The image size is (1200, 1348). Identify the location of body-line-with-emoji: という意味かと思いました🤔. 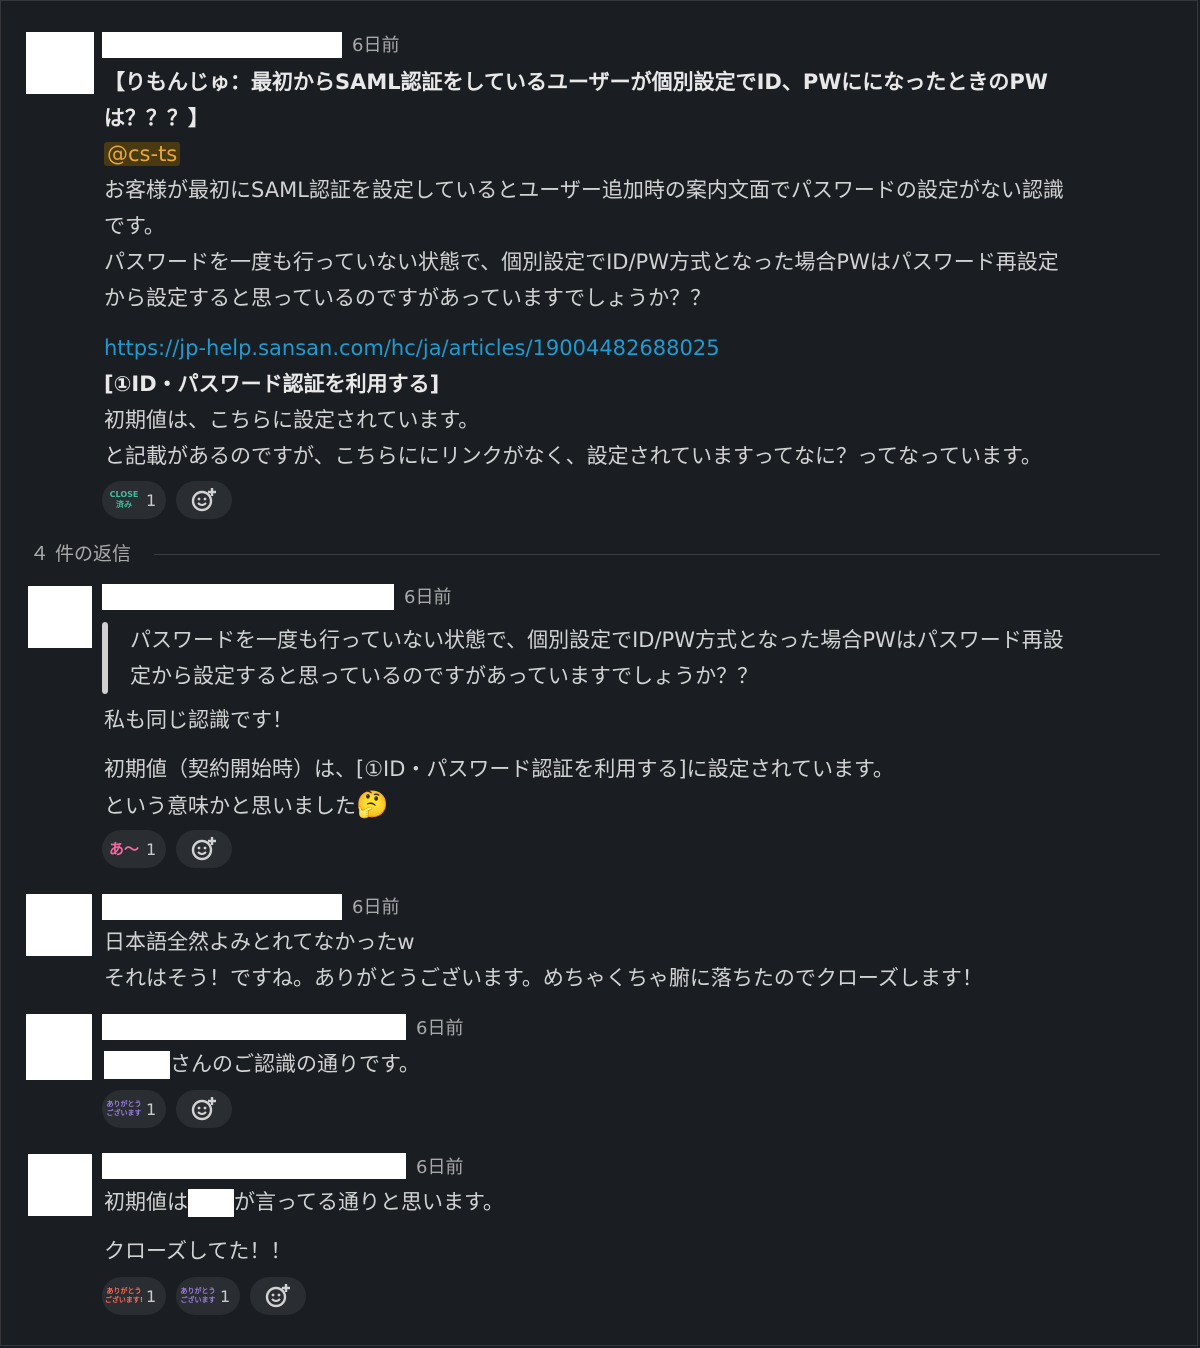
(246, 805).